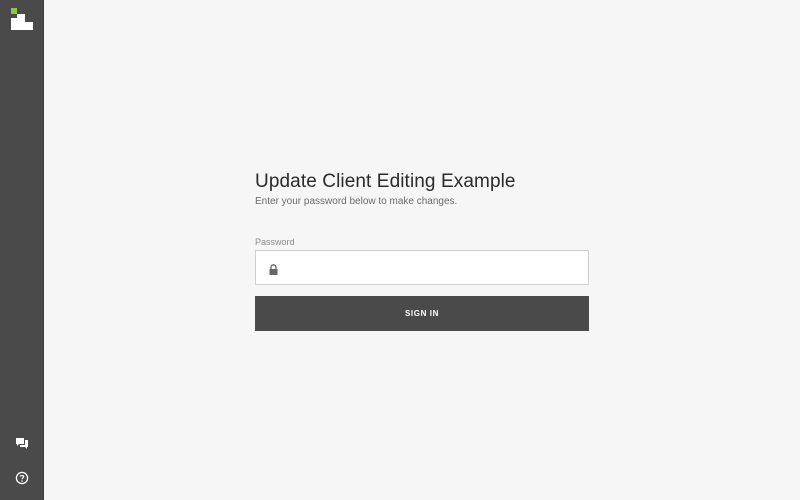 Image resolution: width=800 pixels, height=500 pixels. What do you see at coordinates (22, 444) in the screenshot?
I see `chat-icon` at bounding box center [22, 444].